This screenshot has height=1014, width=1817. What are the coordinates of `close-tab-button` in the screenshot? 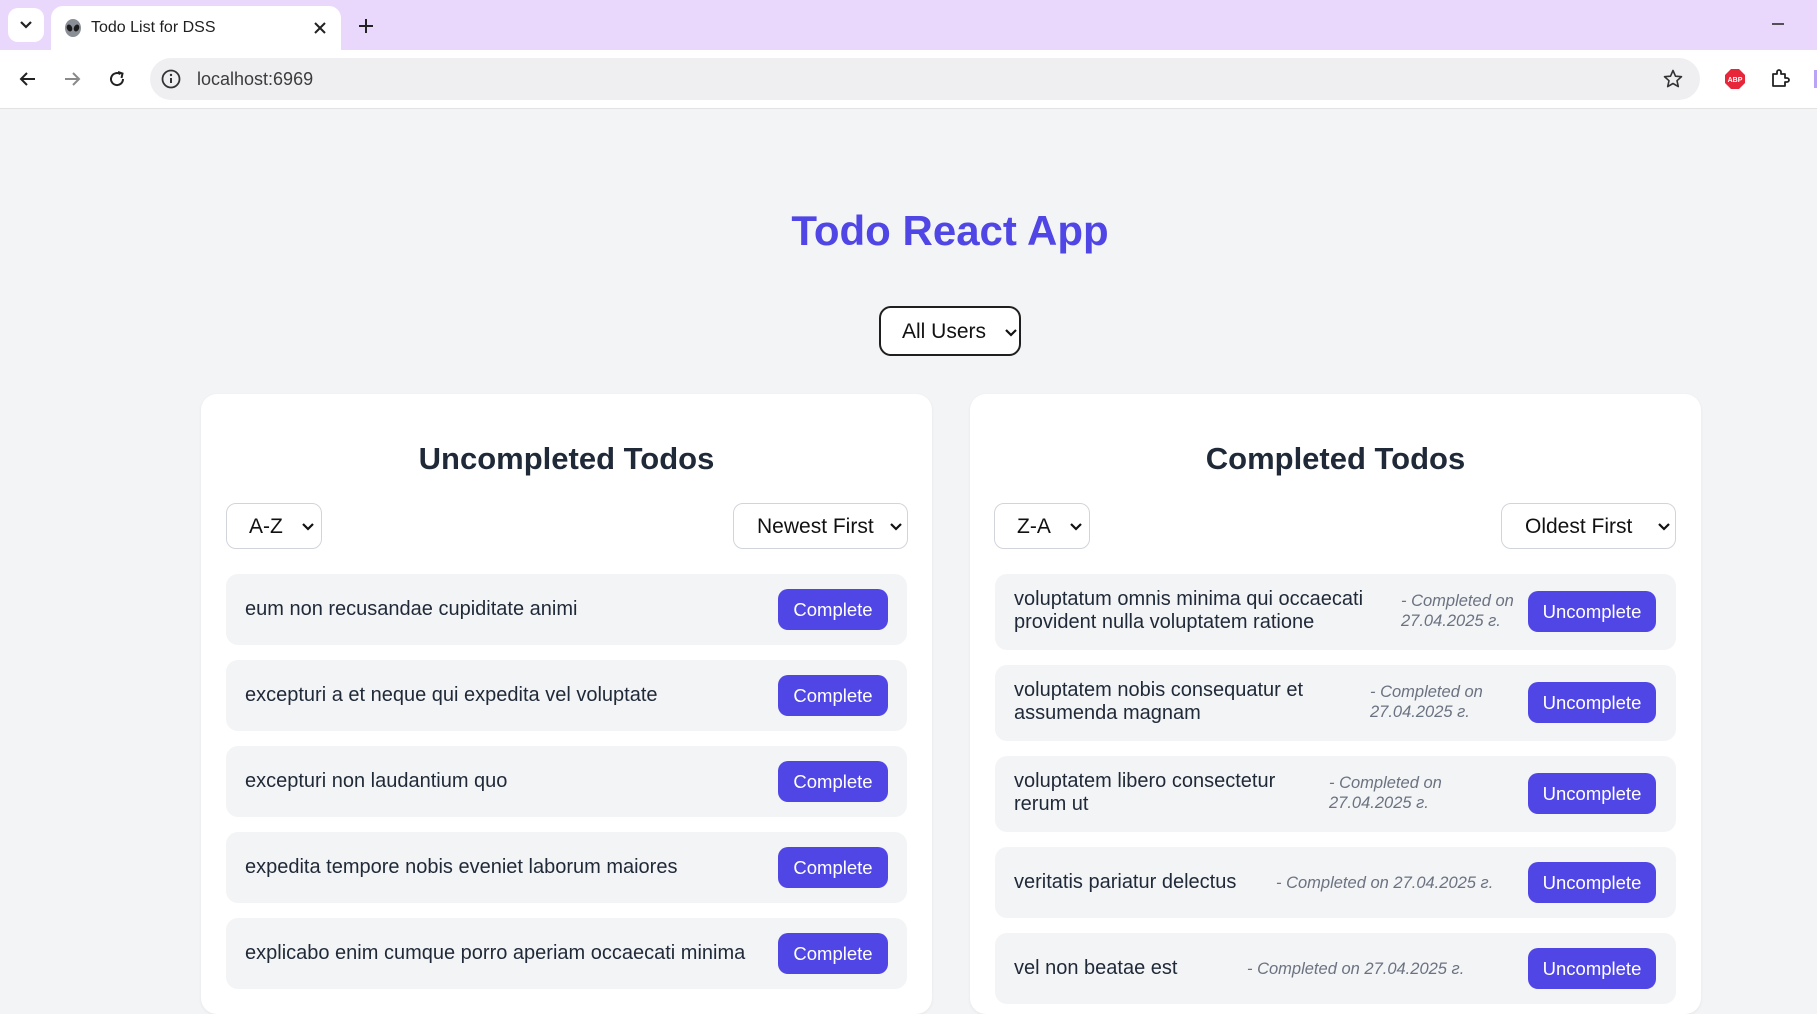 It's located at (320, 28).